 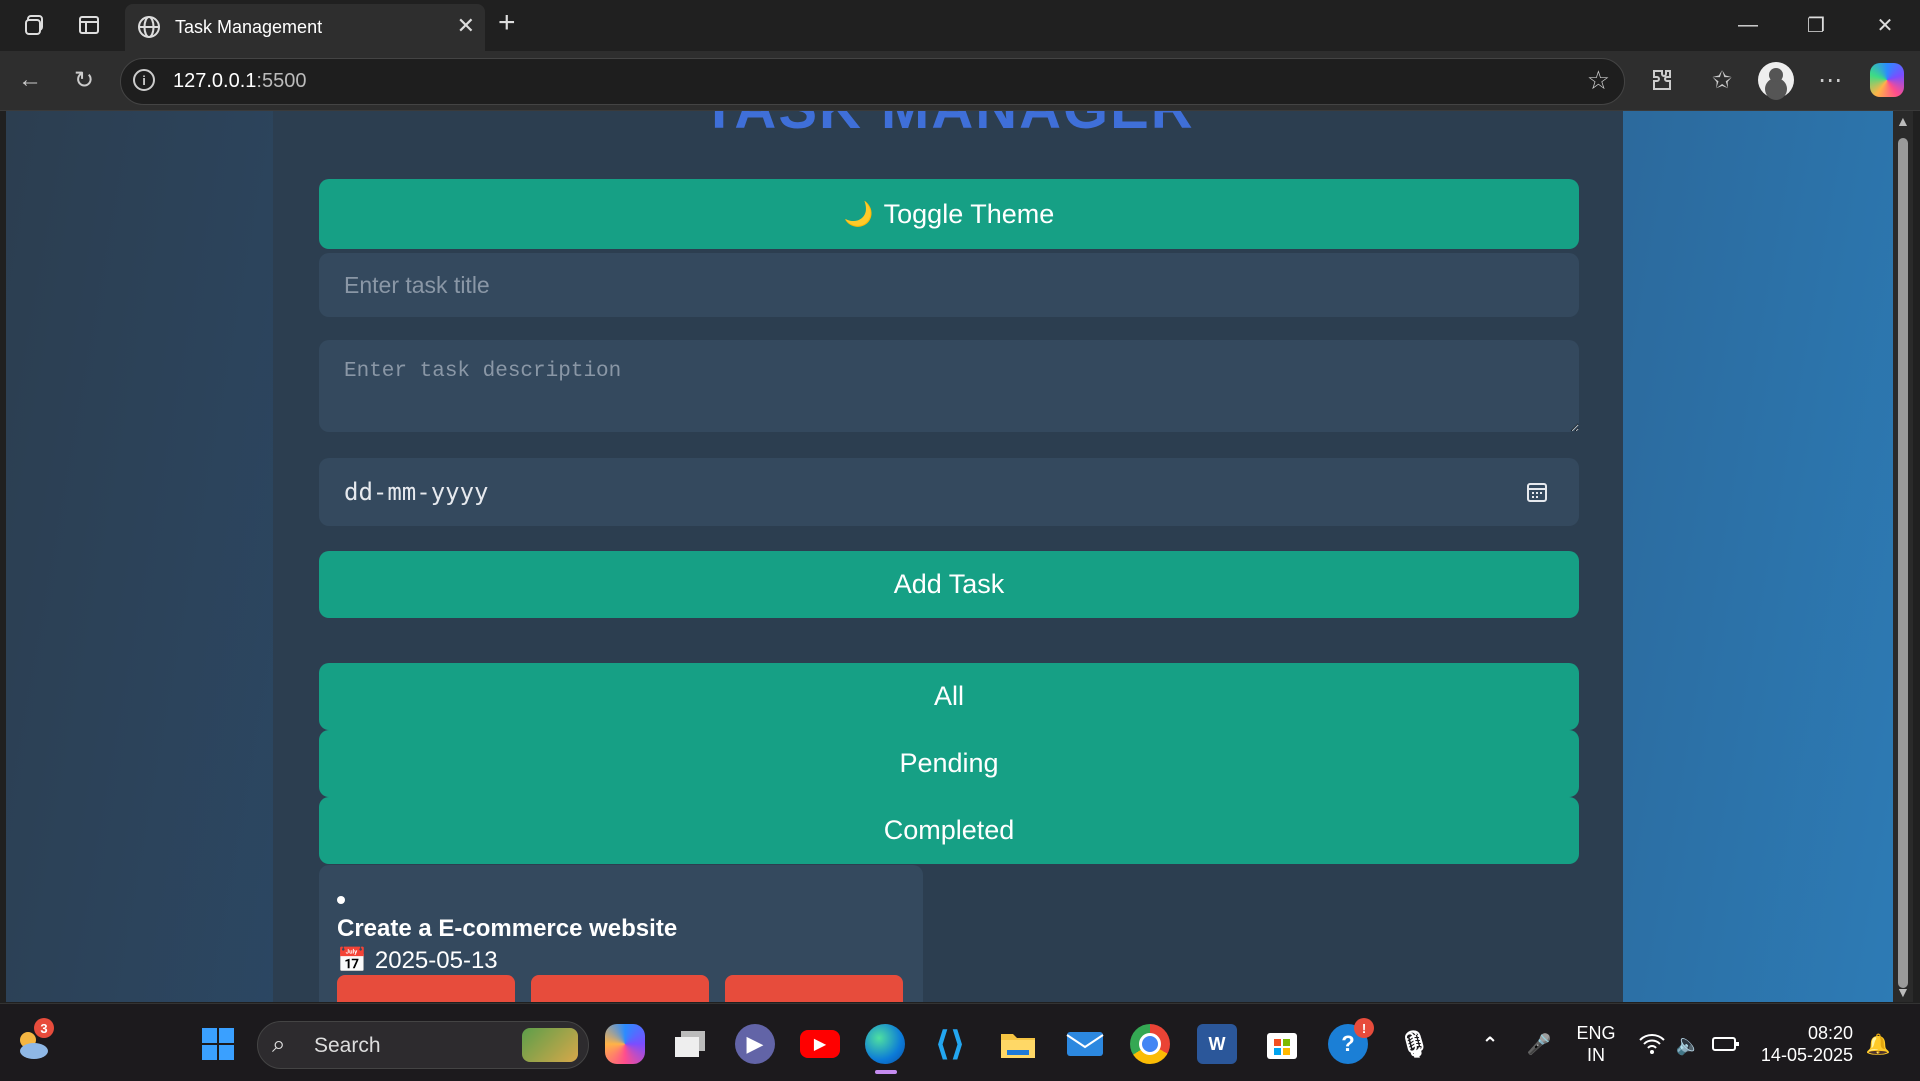 I want to click on wifi-icon, so click(x=1652, y=1044).